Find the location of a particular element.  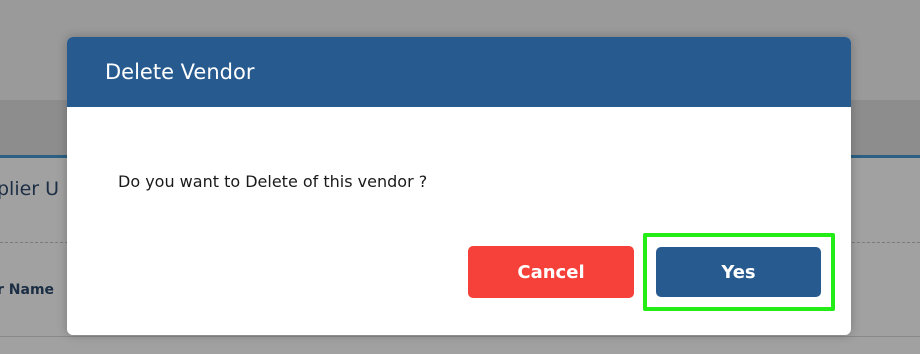

dialog-title: Delete Vendor is located at coordinates (180, 72).